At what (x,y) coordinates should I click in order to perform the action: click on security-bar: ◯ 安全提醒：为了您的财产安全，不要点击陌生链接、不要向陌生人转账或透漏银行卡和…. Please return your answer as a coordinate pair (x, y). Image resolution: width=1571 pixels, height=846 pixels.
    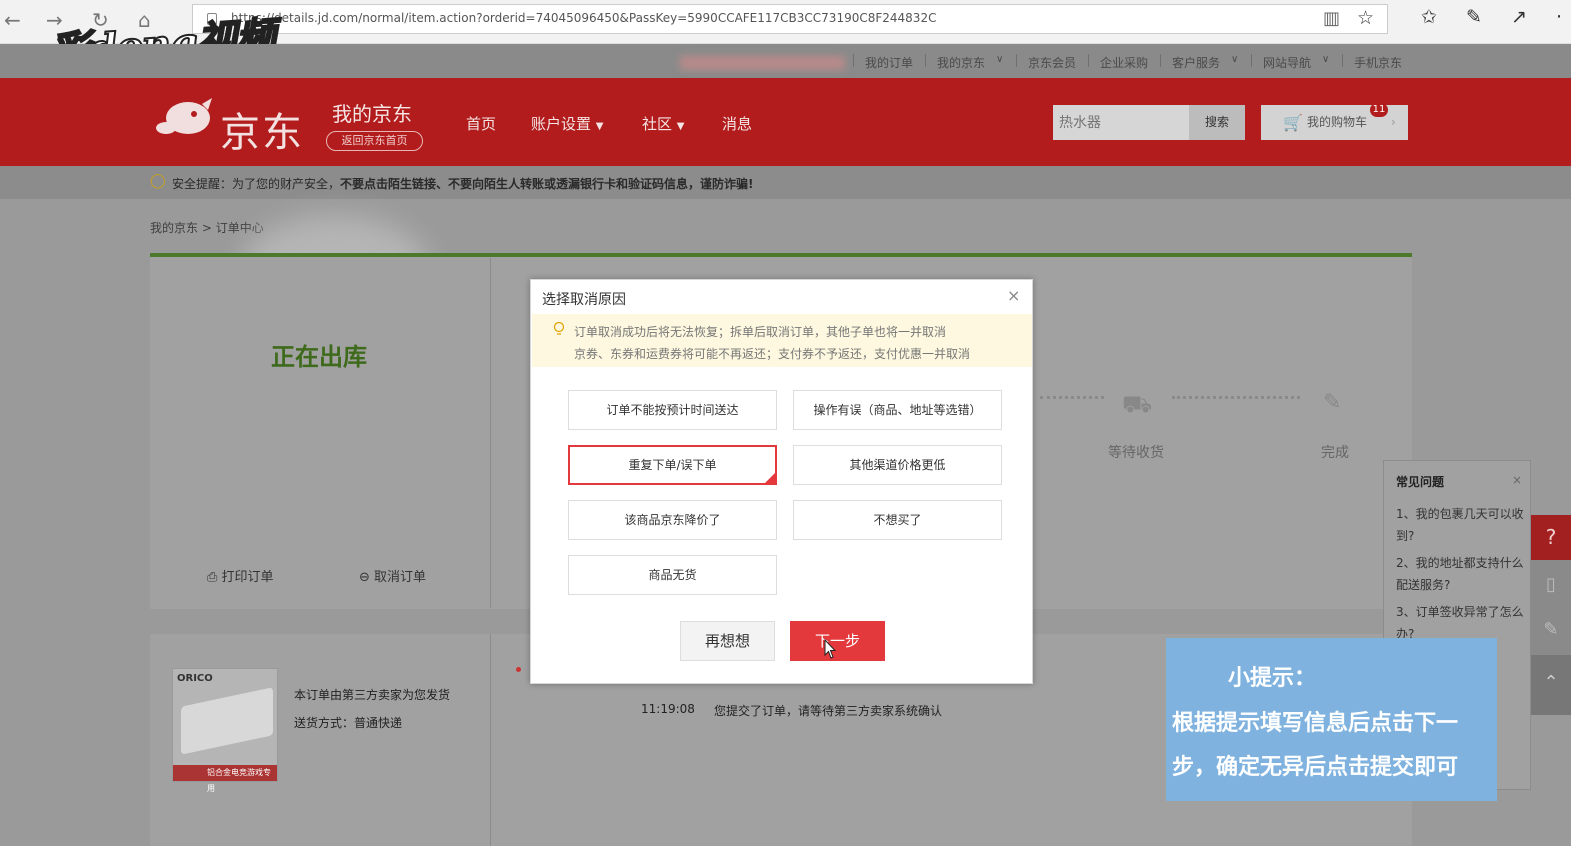
    Looking at the image, I should click on (785, 182).